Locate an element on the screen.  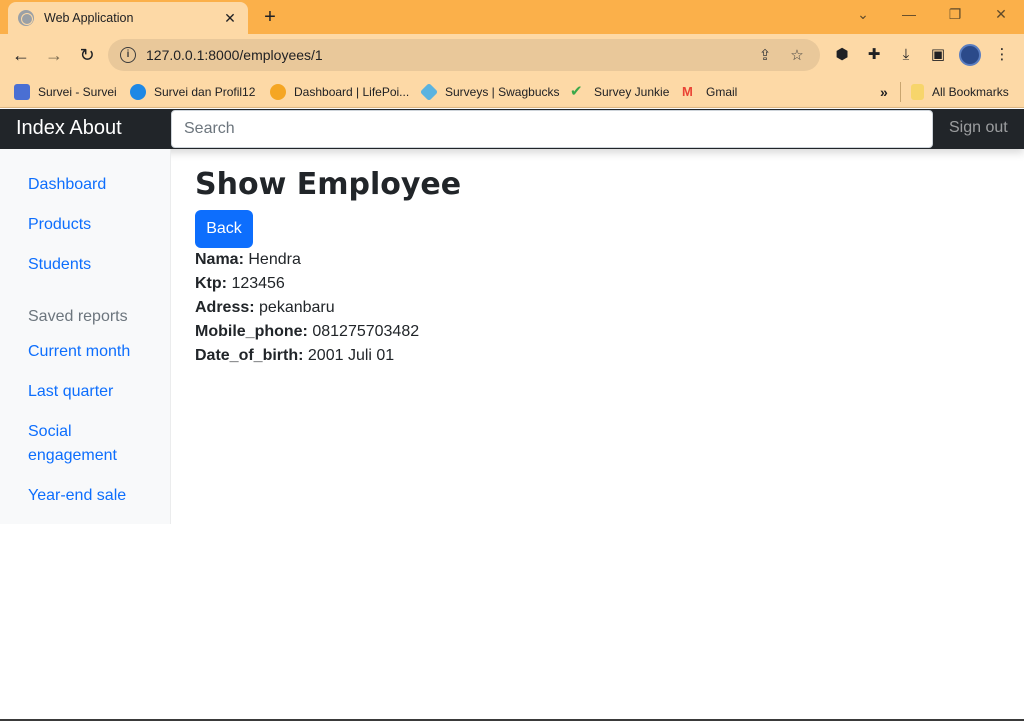
all-bookmarks-label: All Bookmarks is located at coordinates (970, 92).